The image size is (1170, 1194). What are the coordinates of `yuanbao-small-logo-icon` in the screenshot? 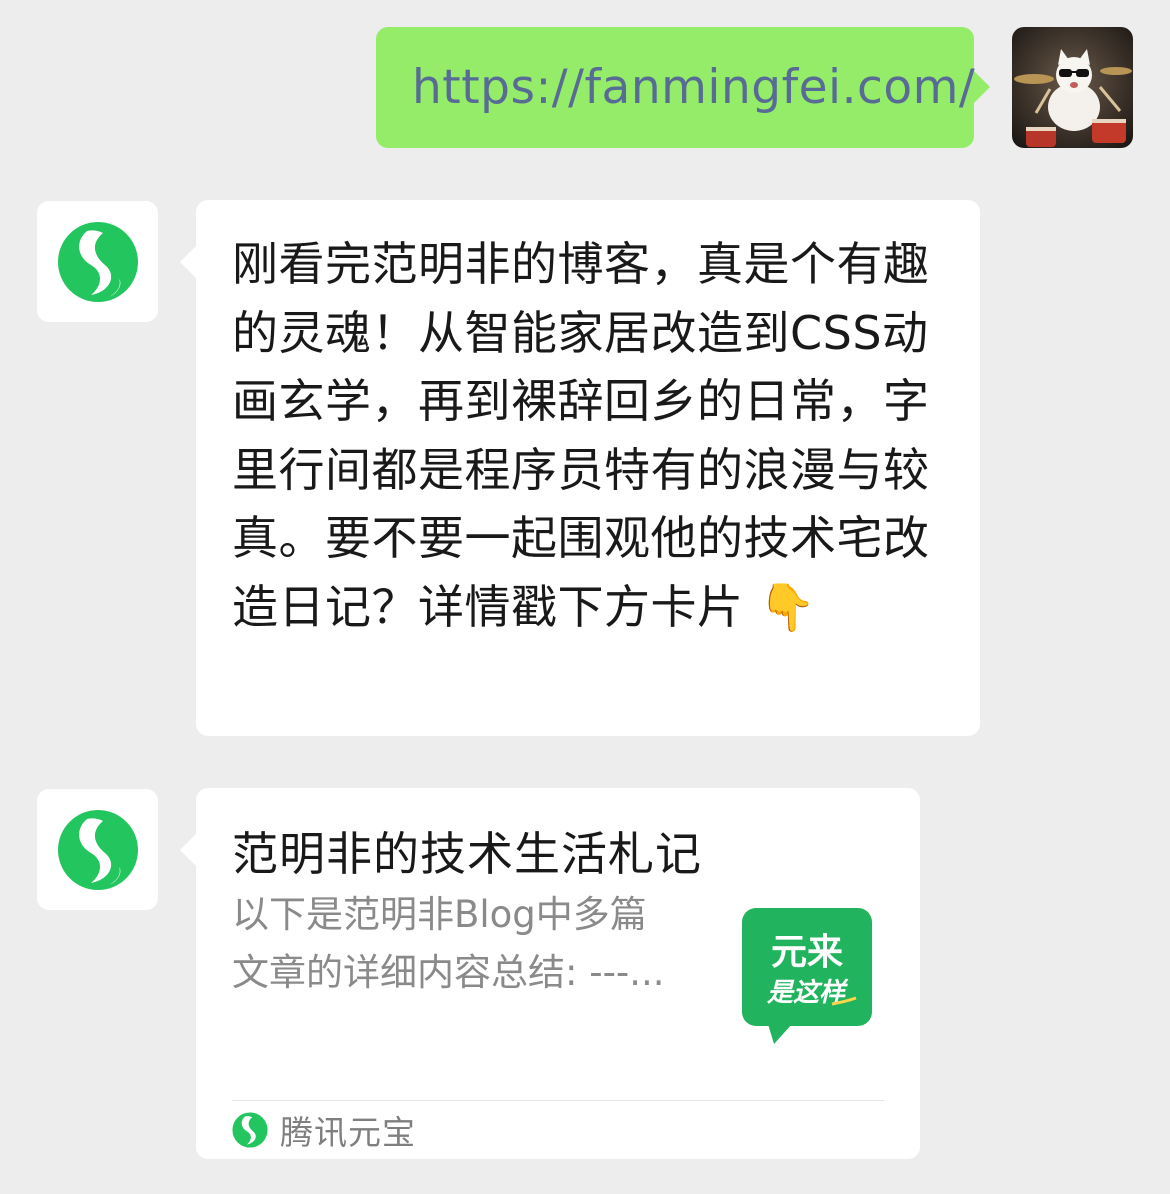 It's located at (250, 1130).